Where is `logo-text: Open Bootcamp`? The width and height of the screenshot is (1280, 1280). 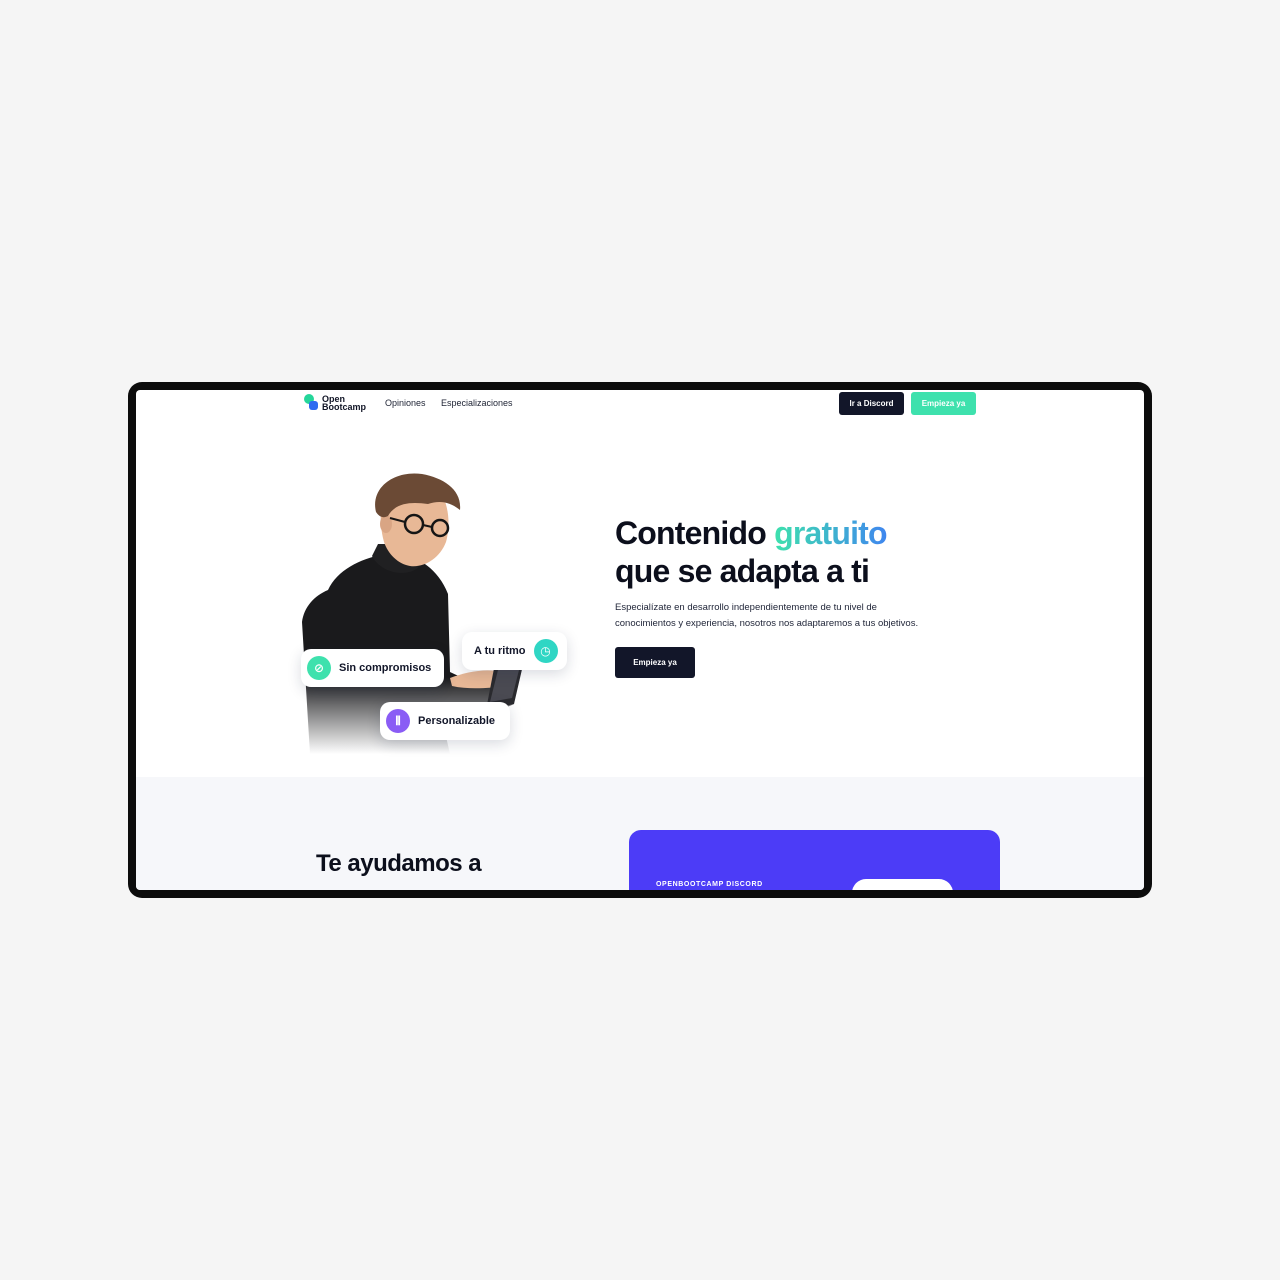
logo-text: Open Bootcamp is located at coordinates (344, 403).